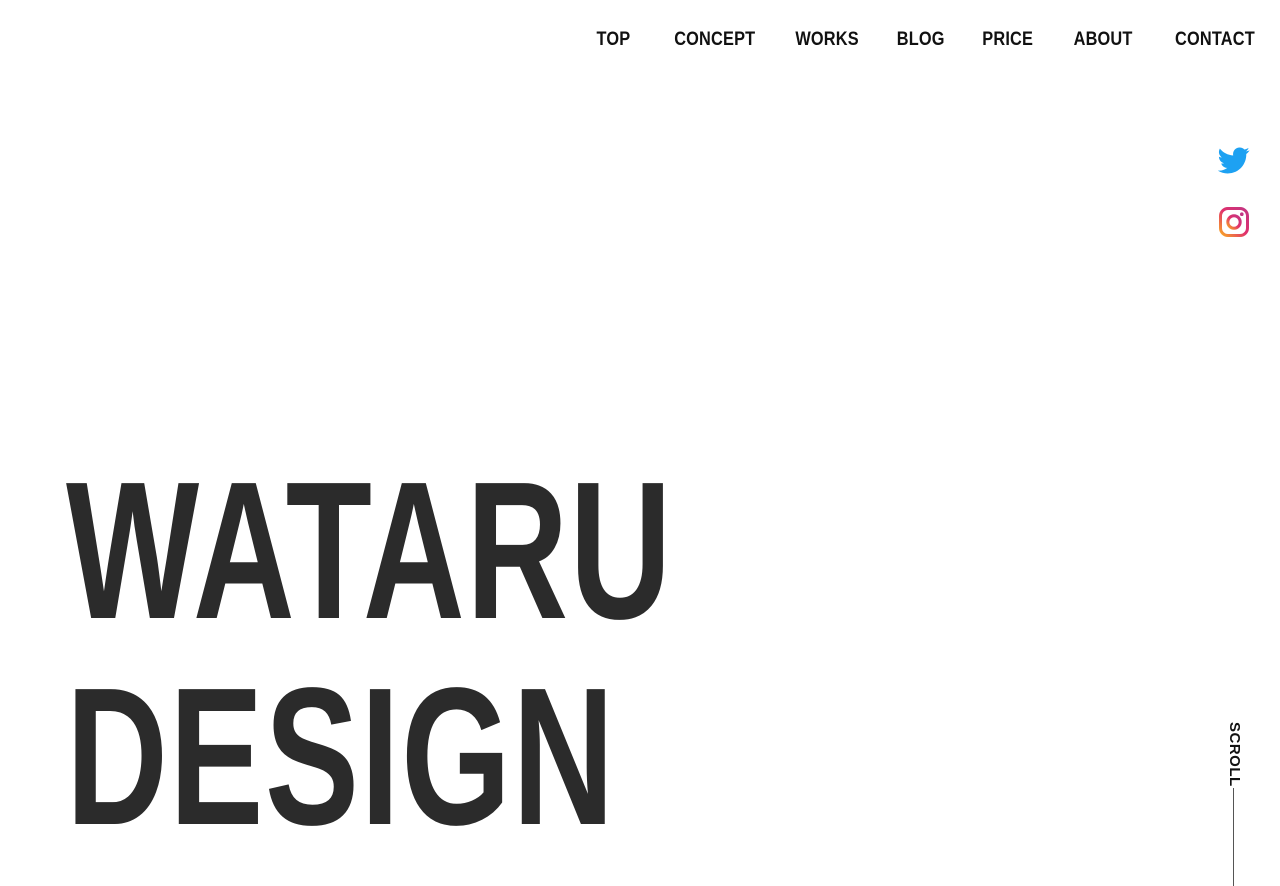  What do you see at coordinates (714, 40) in the screenshot?
I see `nav-item-concept: CONCEPT` at bounding box center [714, 40].